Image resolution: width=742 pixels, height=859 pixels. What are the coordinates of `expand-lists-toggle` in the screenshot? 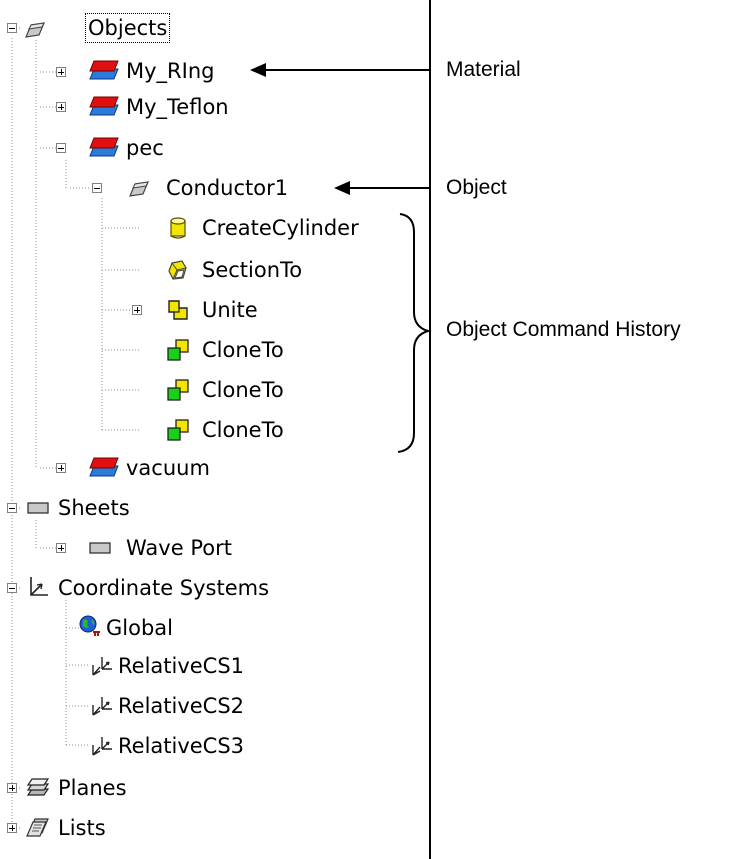 It's located at (12, 828).